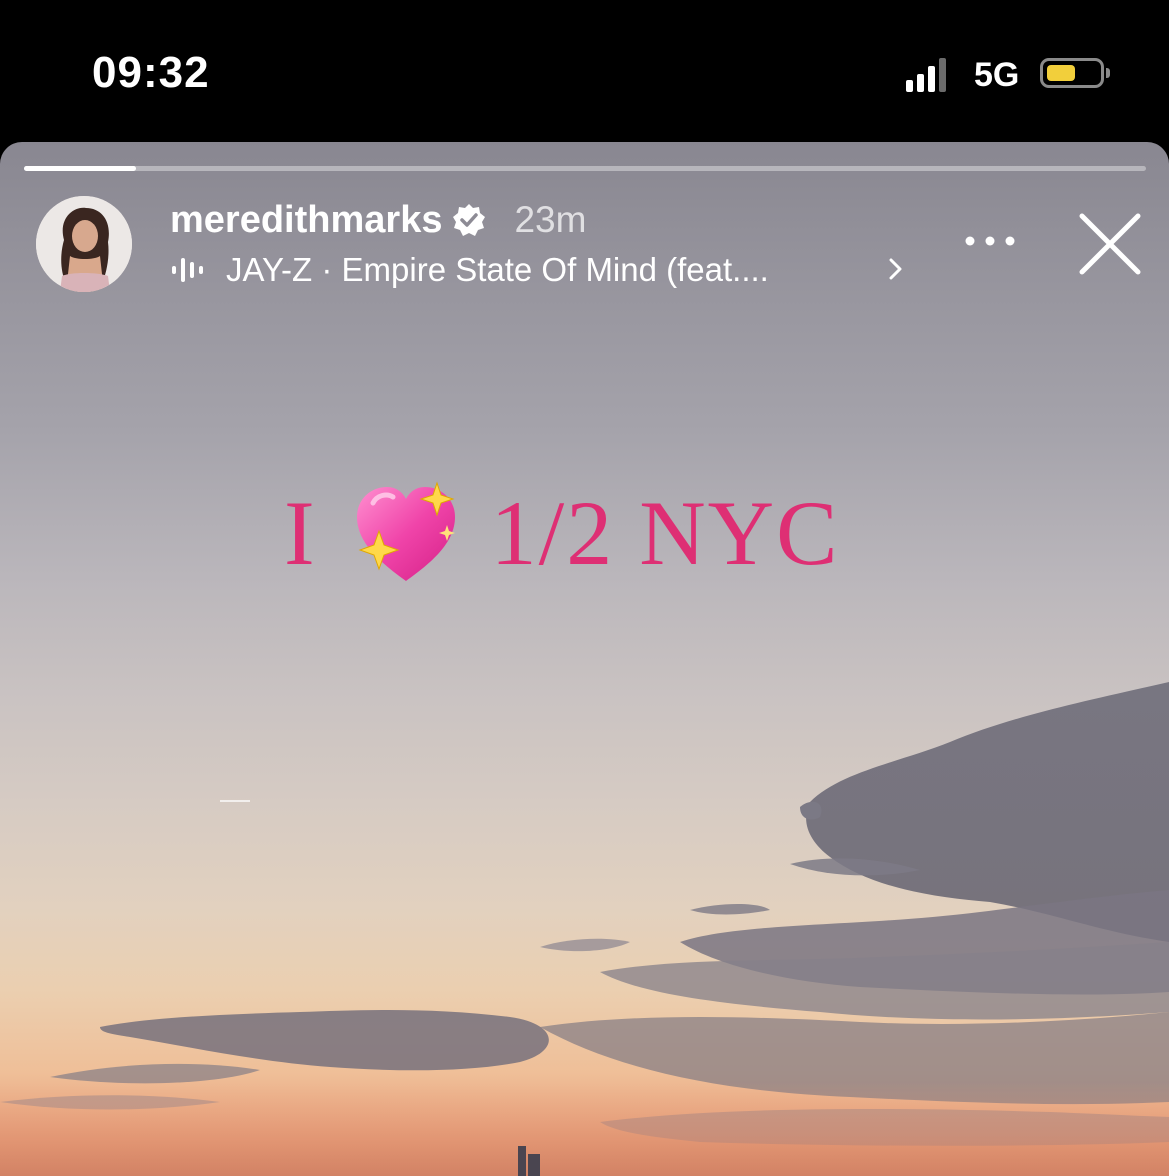 This screenshot has width=1169, height=1176. What do you see at coordinates (990, 241) in the screenshot?
I see `more-options-icon` at bounding box center [990, 241].